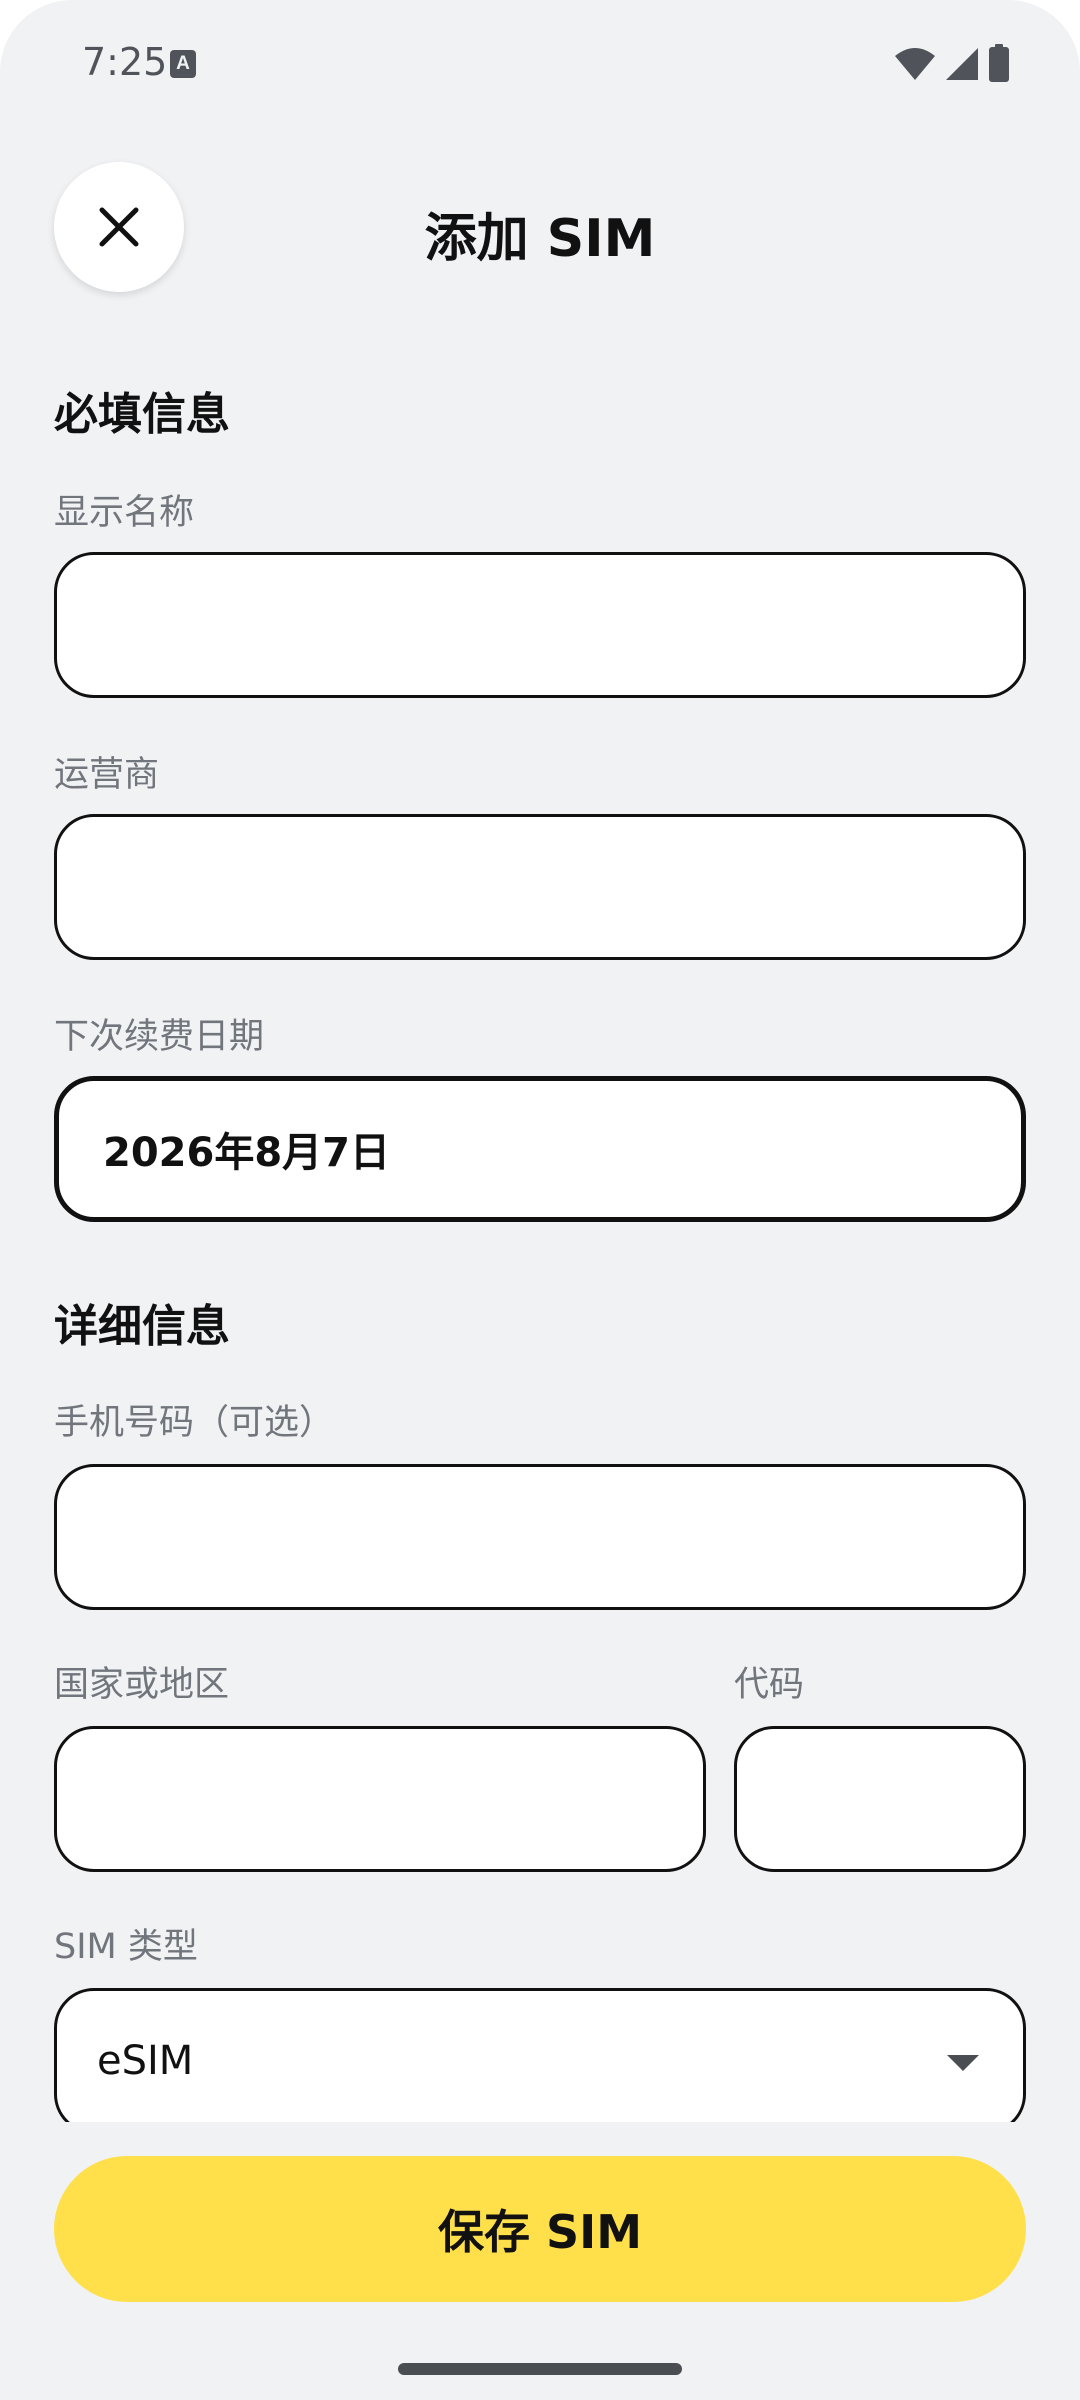 The image size is (1080, 2400). I want to click on keyboard-a-icon: A, so click(183, 64).